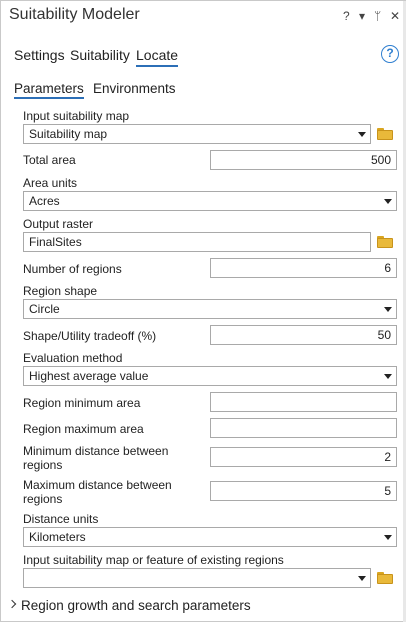 This screenshot has width=406, height=622. Describe the element at coordinates (210, 201) in the screenshot. I see `area-units-dropdown: Acres` at that location.